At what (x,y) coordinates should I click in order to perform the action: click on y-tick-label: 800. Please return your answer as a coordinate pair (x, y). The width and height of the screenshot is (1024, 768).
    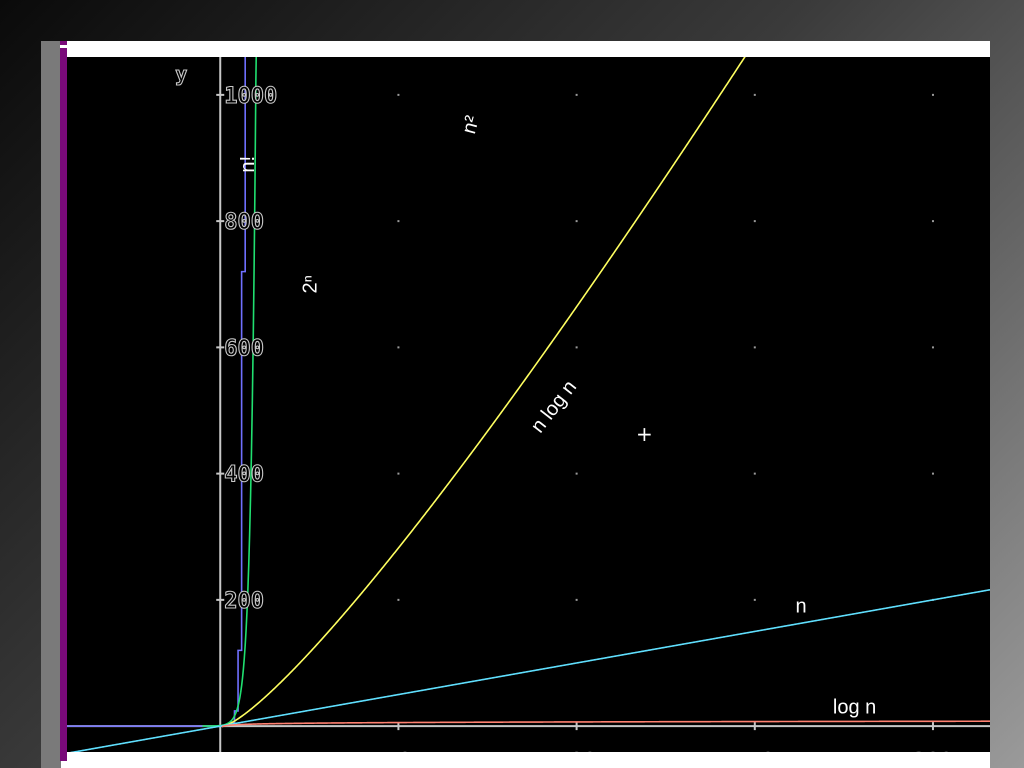
    Looking at the image, I should click on (244, 222).